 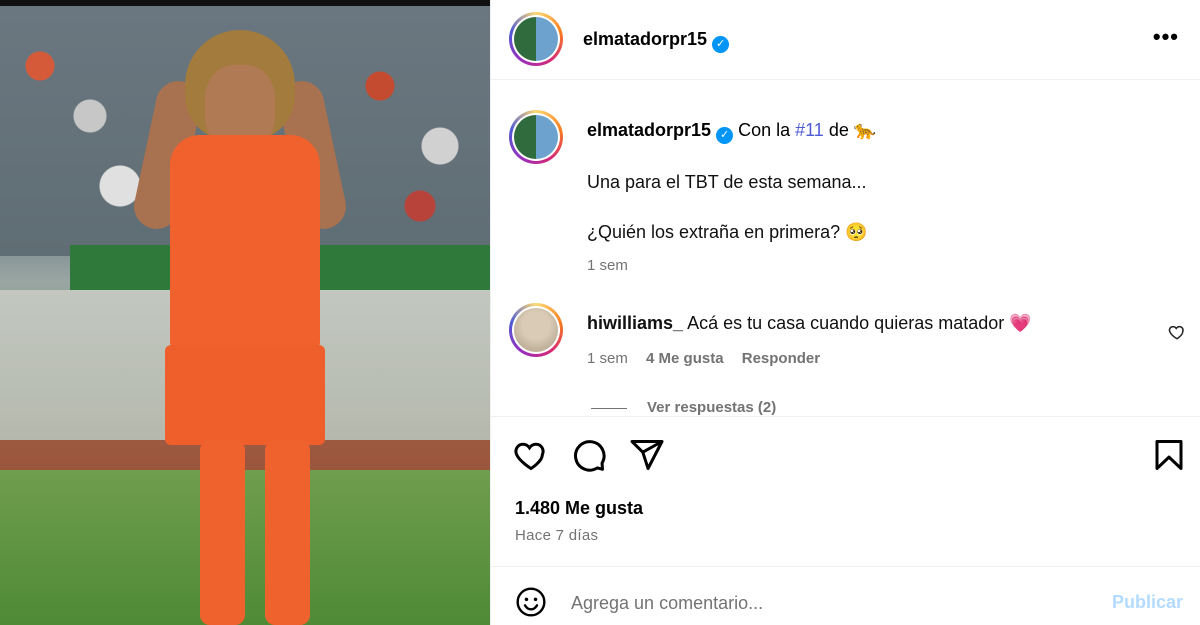 I want to click on post-header: elmatadorpr15 ✓ •••, so click(x=845, y=40).